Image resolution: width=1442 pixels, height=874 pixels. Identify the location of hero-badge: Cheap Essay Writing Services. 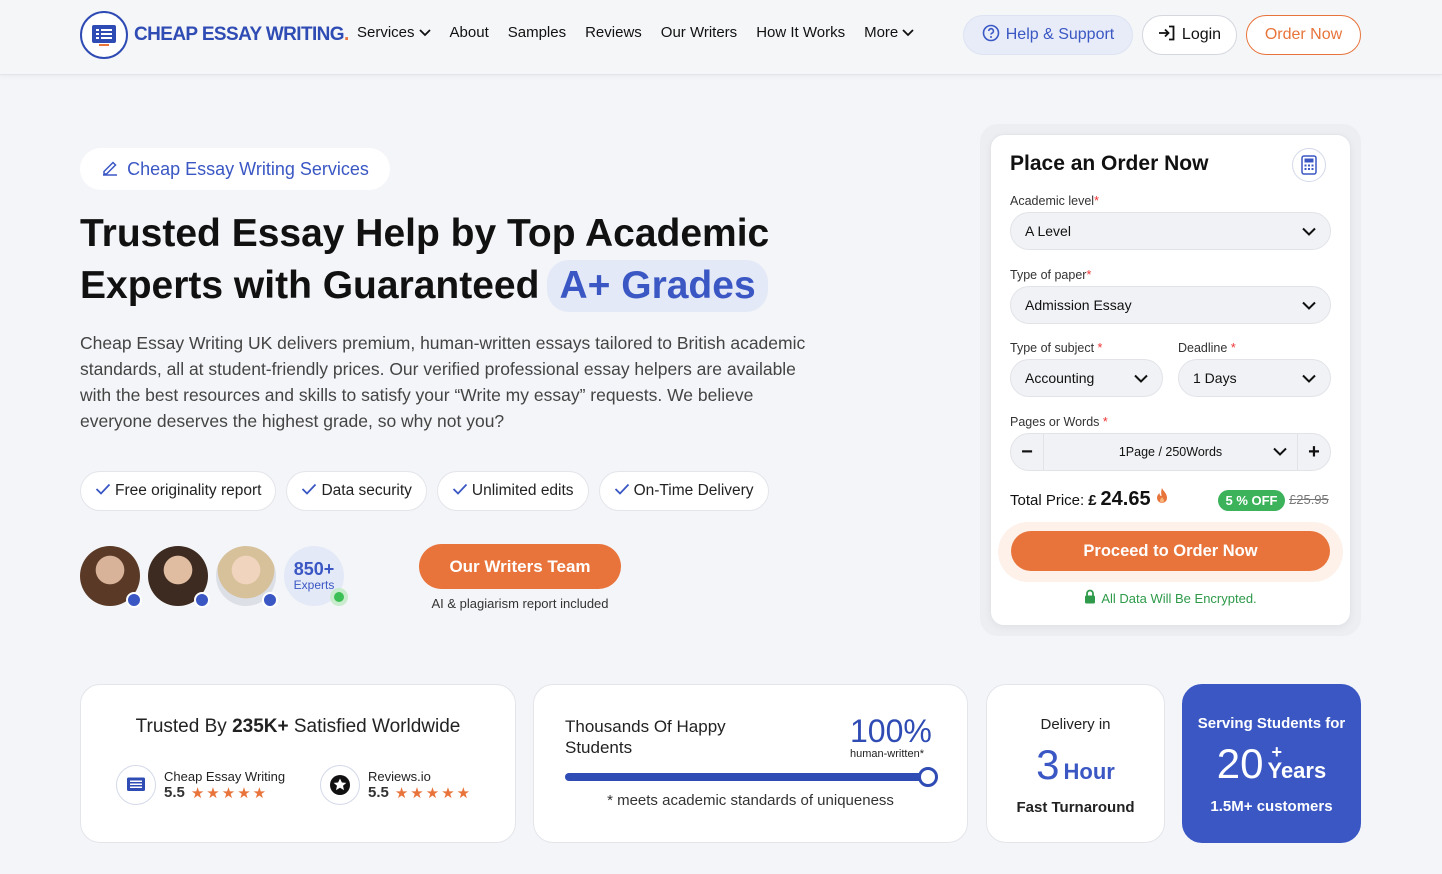
(235, 169).